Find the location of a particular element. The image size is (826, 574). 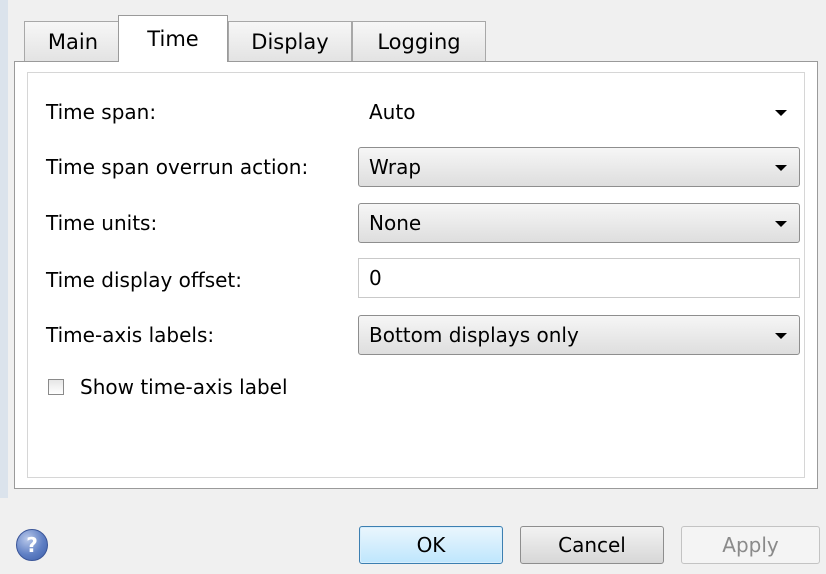

time-span-label: Time span: is located at coordinates (101, 112).